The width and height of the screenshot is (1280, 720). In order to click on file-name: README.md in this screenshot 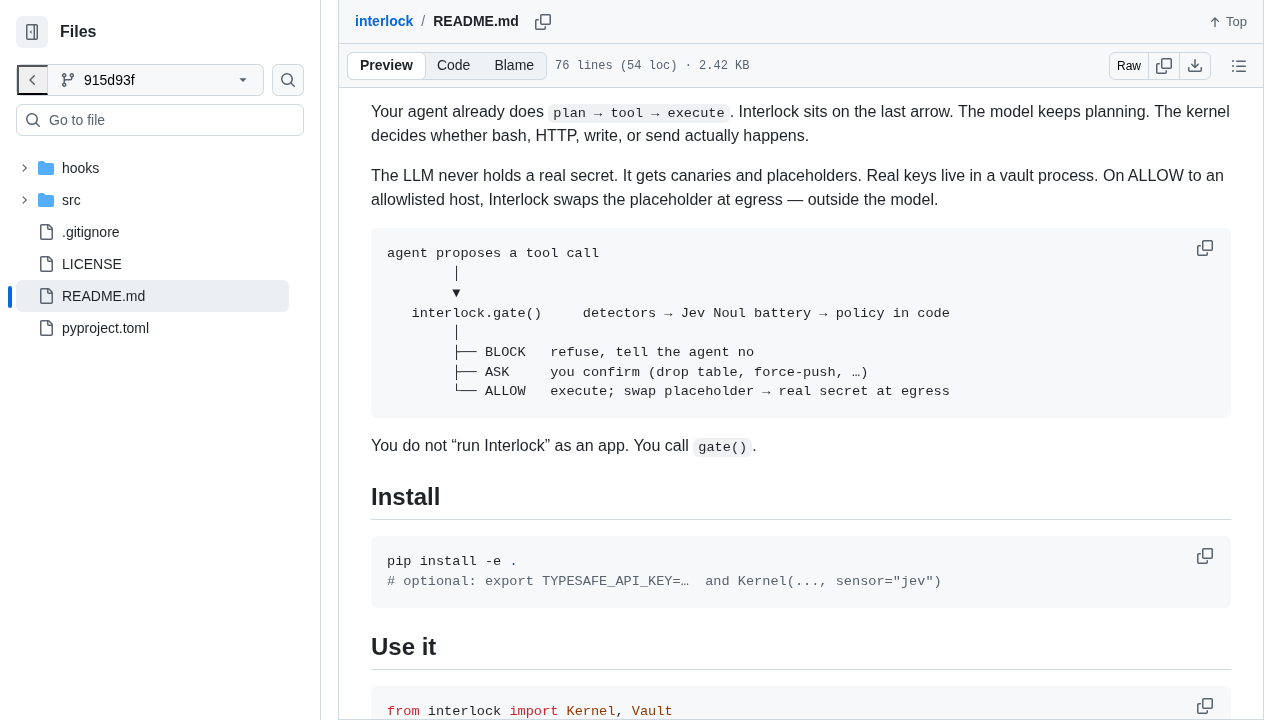, I will do `click(476, 21)`.